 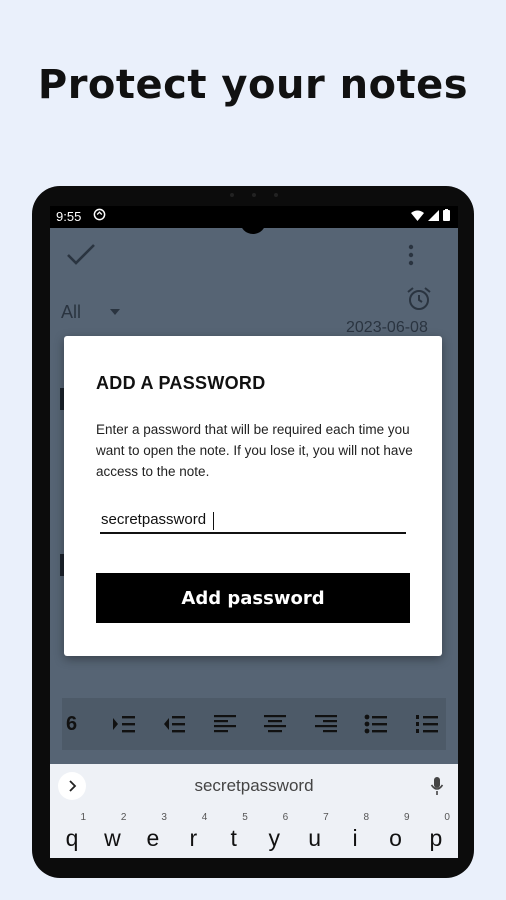 I want to click on sync-icon, so click(x=99, y=214).